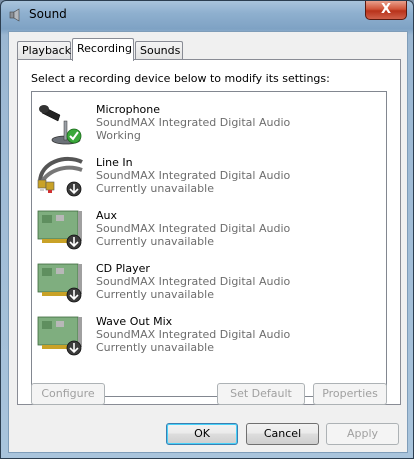 The height and width of the screenshot is (459, 414). What do you see at coordinates (48, 14) in the screenshot?
I see `window-title: Sound` at bounding box center [48, 14].